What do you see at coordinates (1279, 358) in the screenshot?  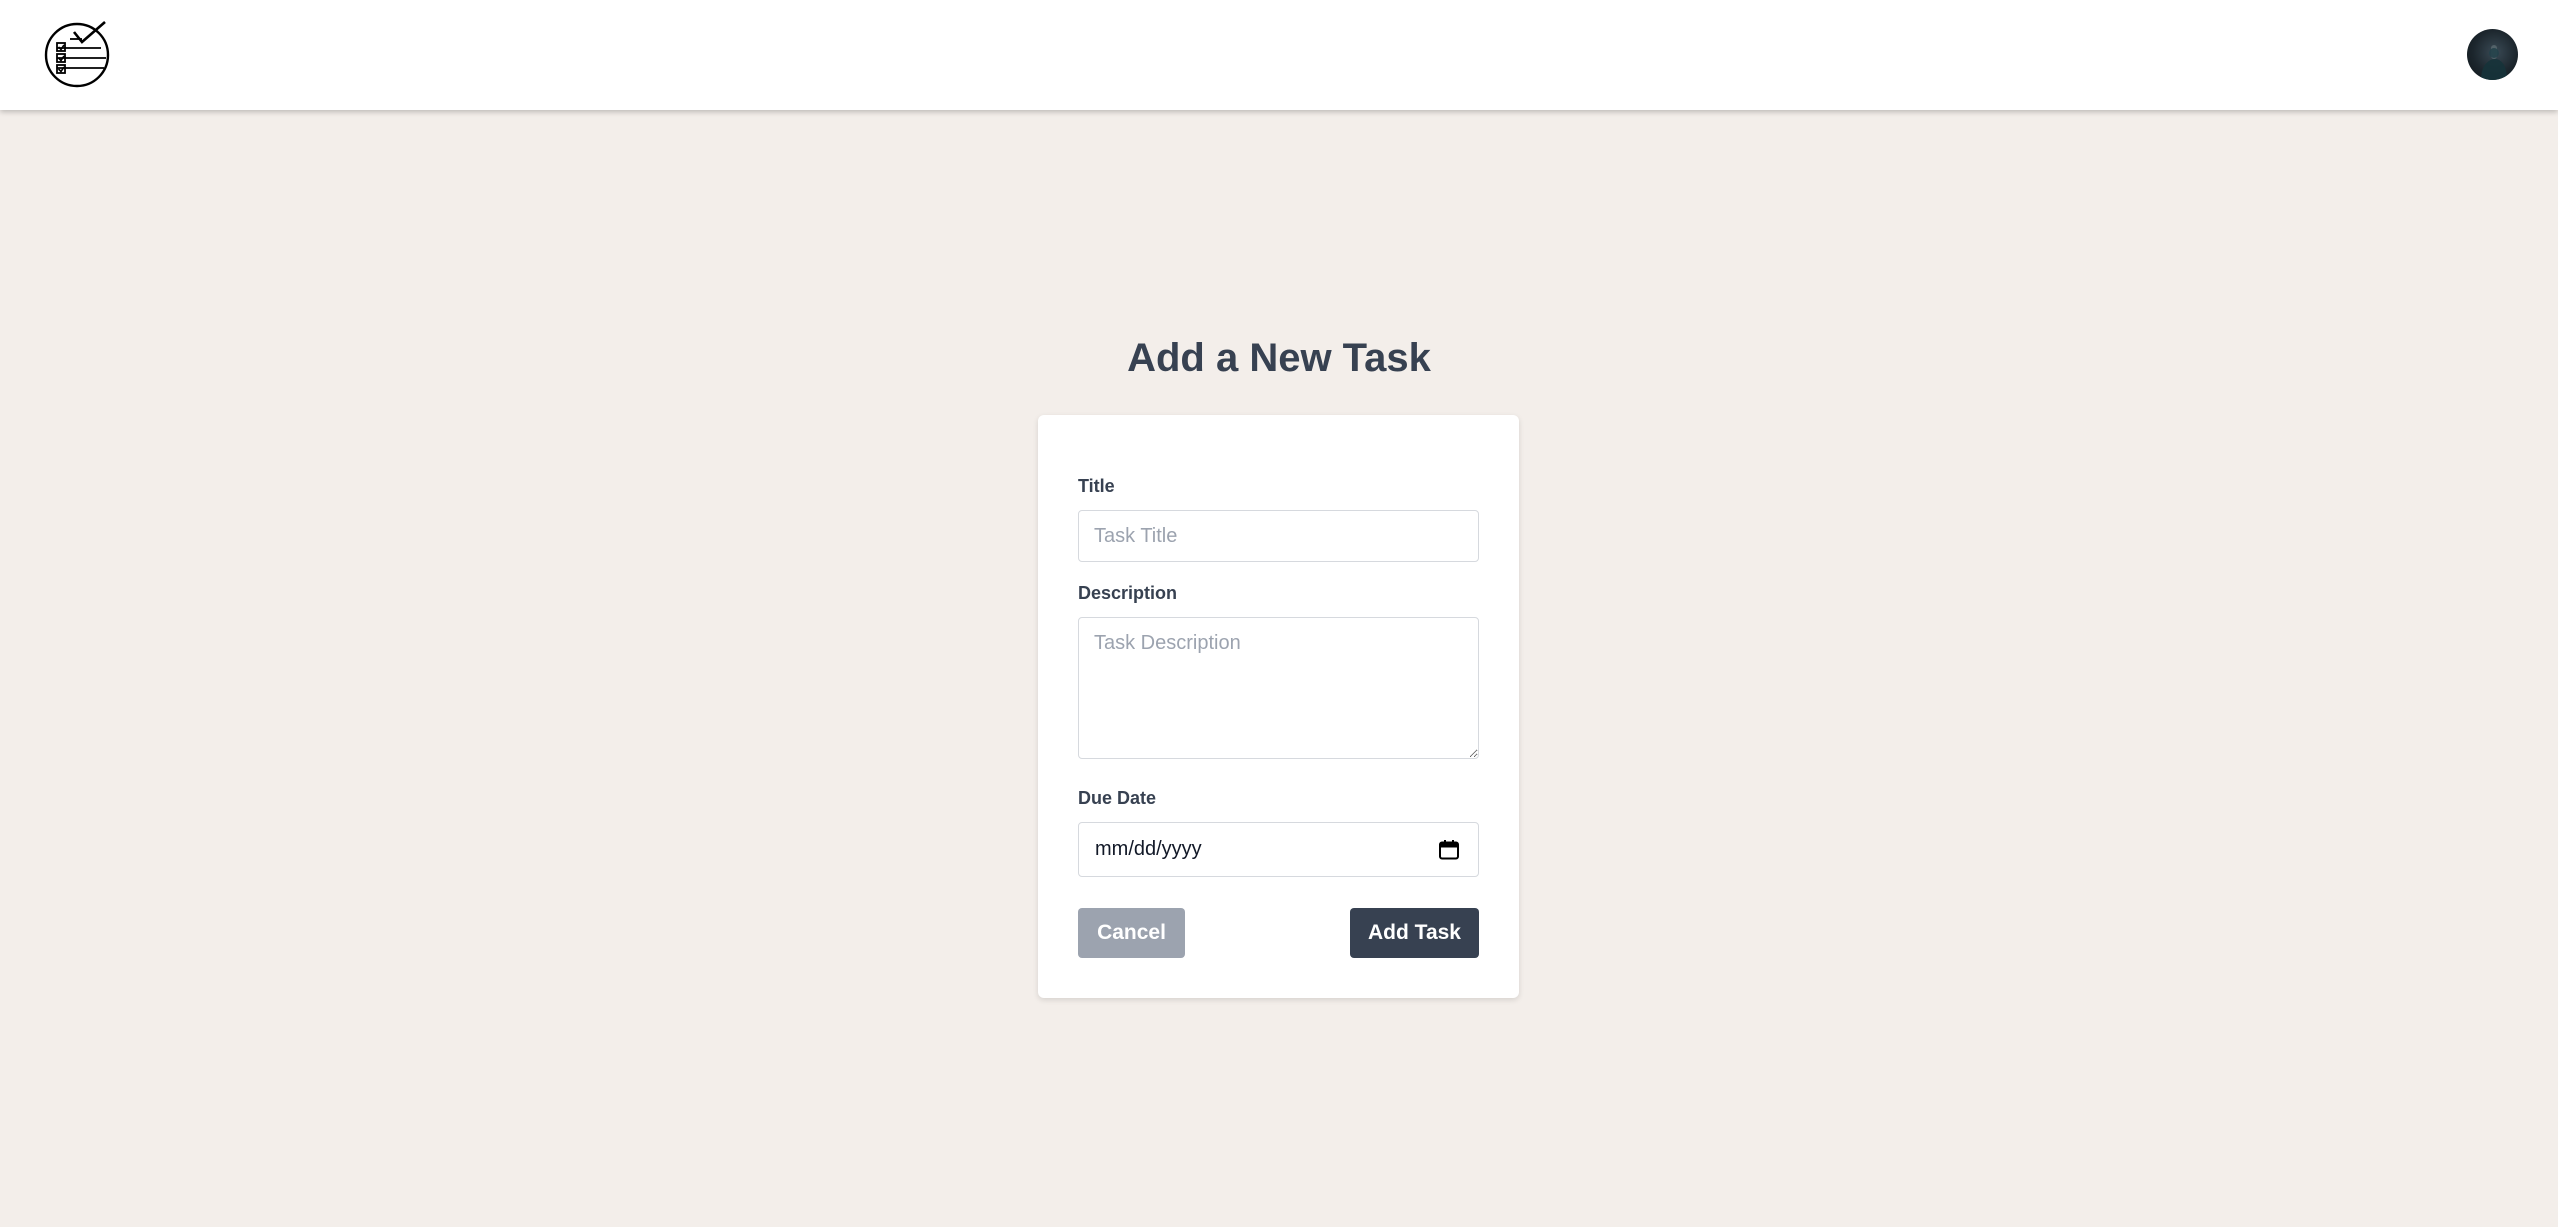 I see `page-title: Add a New Task` at bounding box center [1279, 358].